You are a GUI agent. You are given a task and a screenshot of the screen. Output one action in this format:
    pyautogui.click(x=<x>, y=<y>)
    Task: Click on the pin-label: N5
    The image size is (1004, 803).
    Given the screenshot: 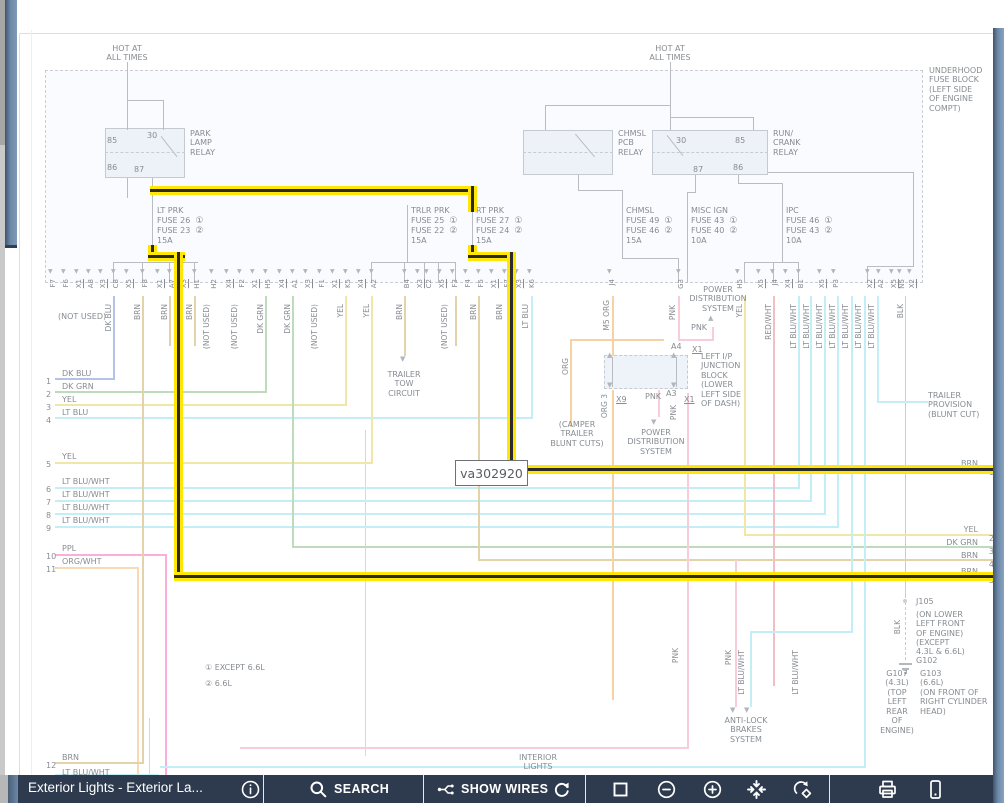 What is the action you would take?
    pyautogui.click(x=902, y=284)
    